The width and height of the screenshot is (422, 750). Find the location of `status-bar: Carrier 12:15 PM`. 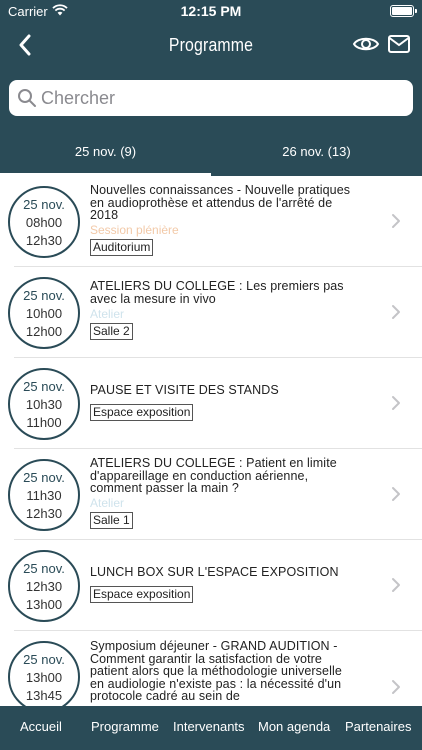

status-bar: Carrier 12:15 PM is located at coordinates (211, 12).